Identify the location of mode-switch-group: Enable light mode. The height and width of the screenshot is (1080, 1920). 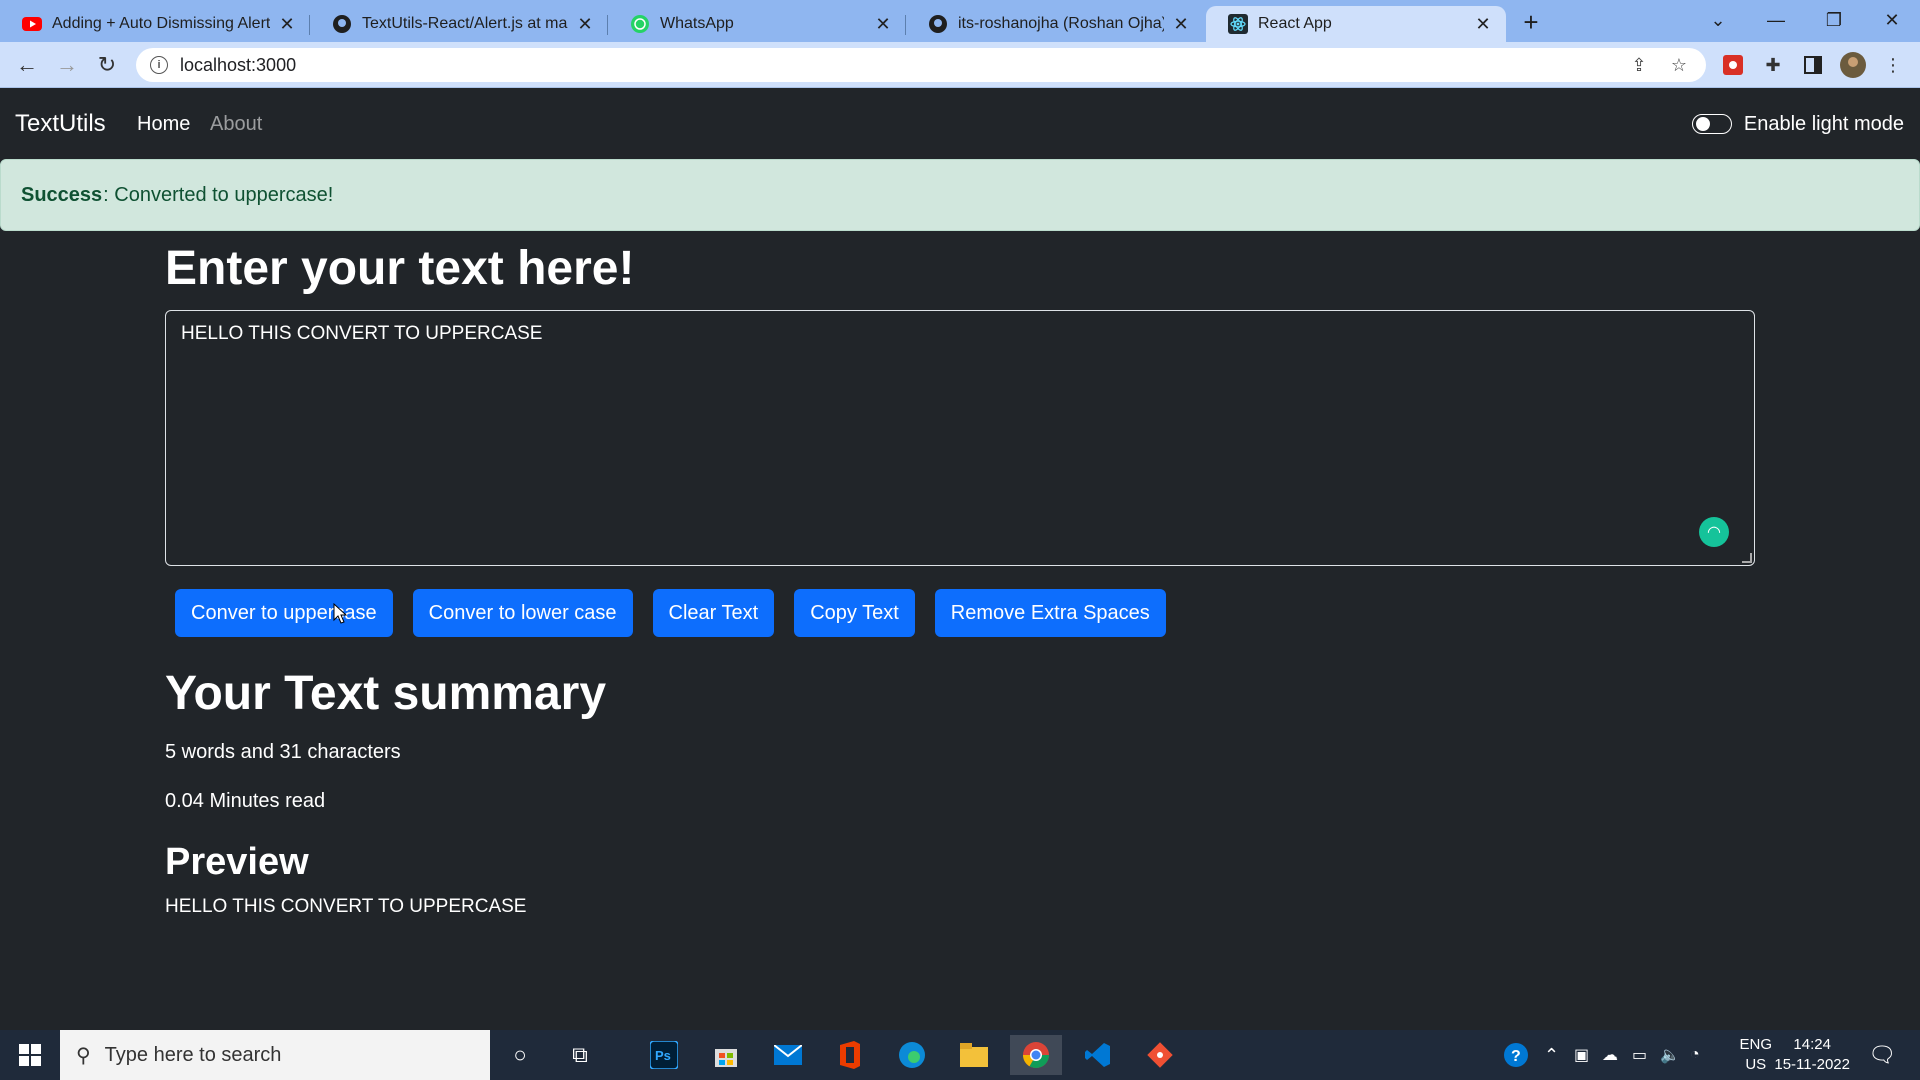
(1797, 124).